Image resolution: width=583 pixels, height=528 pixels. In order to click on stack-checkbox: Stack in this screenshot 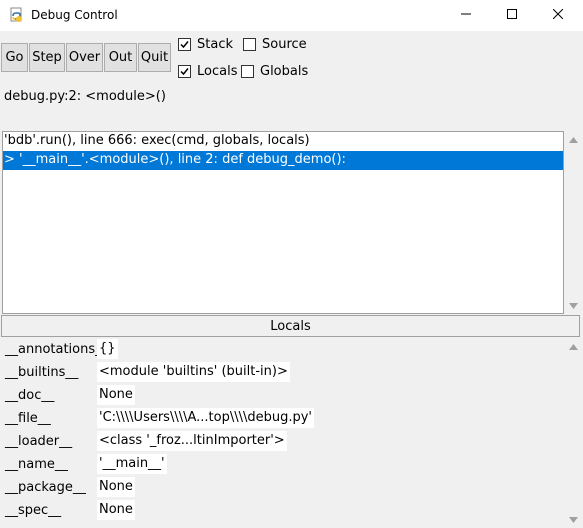, I will do `click(205, 44)`.